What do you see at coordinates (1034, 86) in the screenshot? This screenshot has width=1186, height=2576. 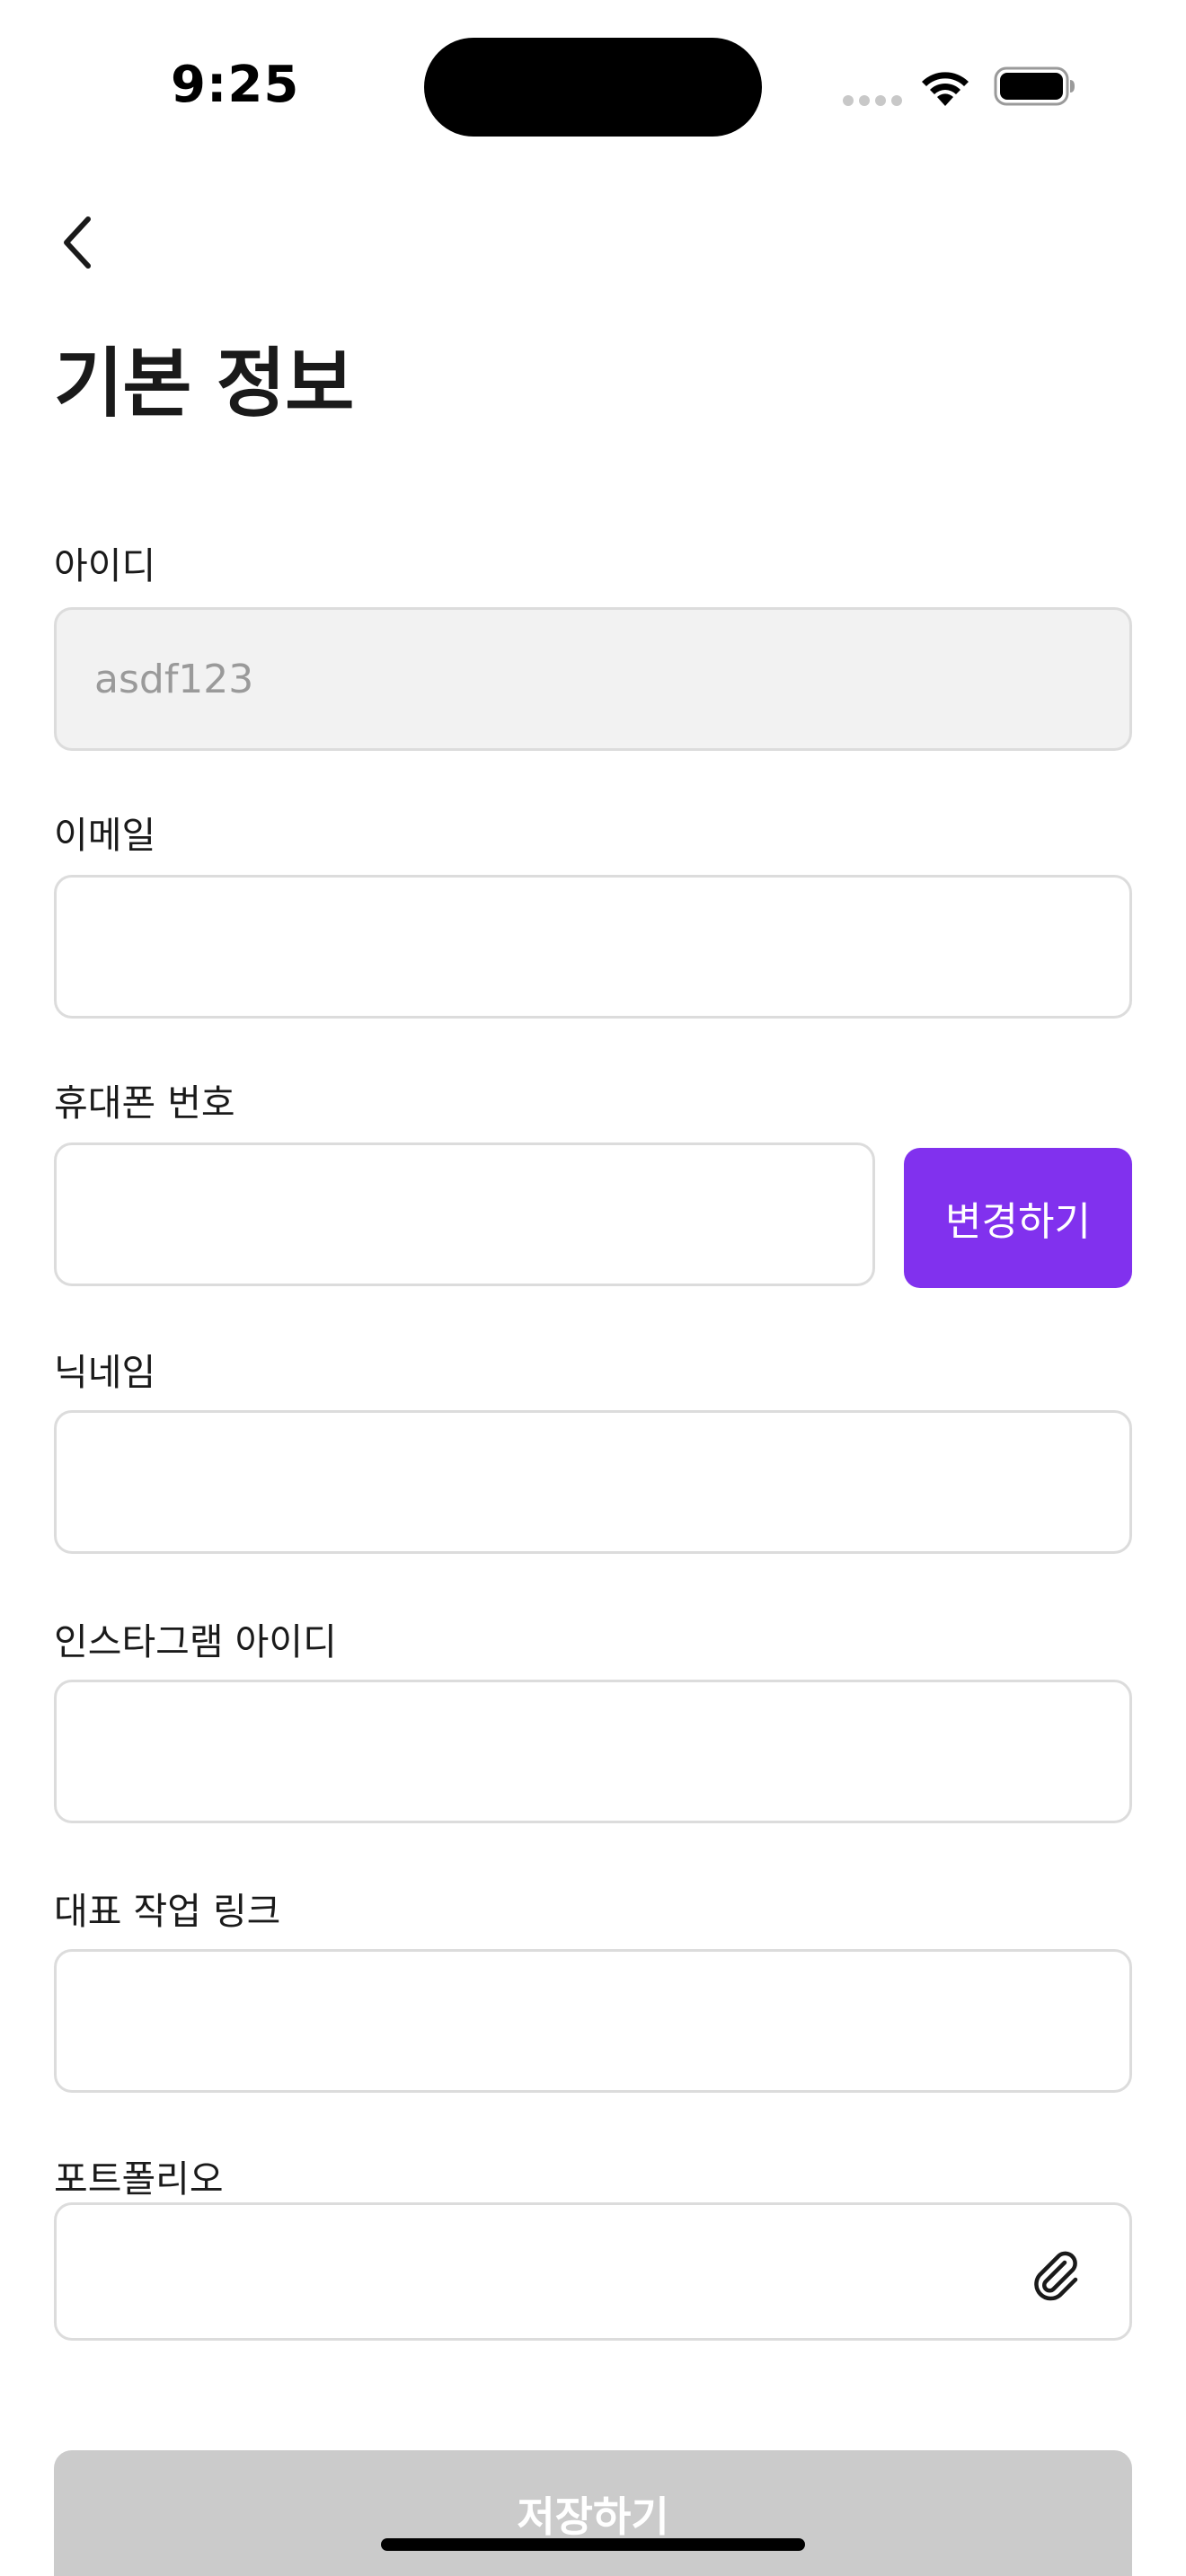 I see `battery-icon` at bounding box center [1034, 86].